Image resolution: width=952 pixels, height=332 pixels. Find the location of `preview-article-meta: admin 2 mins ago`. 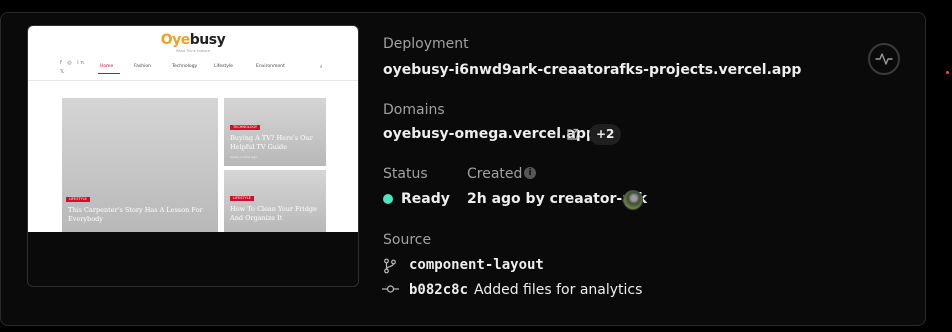

preview-article-meta: admin 2 mins ago is located at coordinates (243, 157).